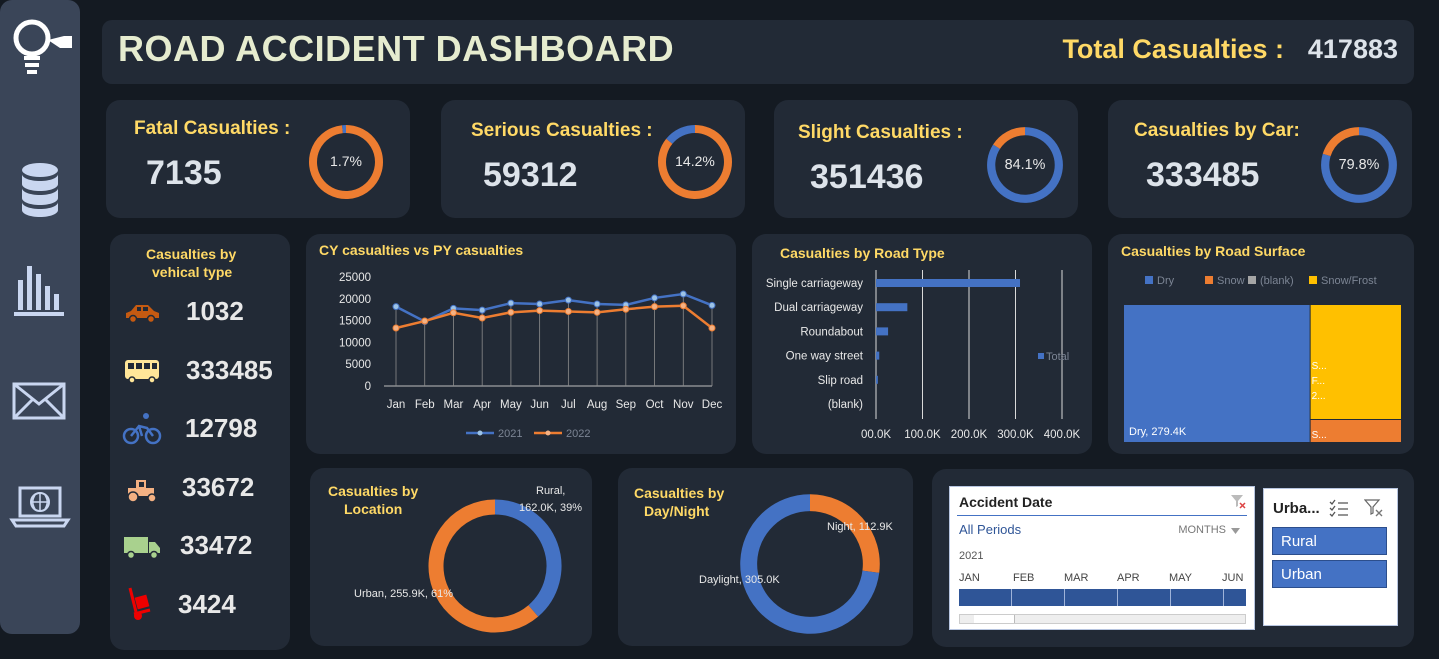 The height and width of the screenshot is (659, 1439). I want to click on series-line-2022, so click(554, 317).